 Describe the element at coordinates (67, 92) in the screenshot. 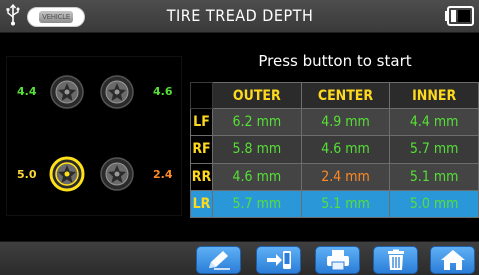

I see `tire-icon-lf` at that location.